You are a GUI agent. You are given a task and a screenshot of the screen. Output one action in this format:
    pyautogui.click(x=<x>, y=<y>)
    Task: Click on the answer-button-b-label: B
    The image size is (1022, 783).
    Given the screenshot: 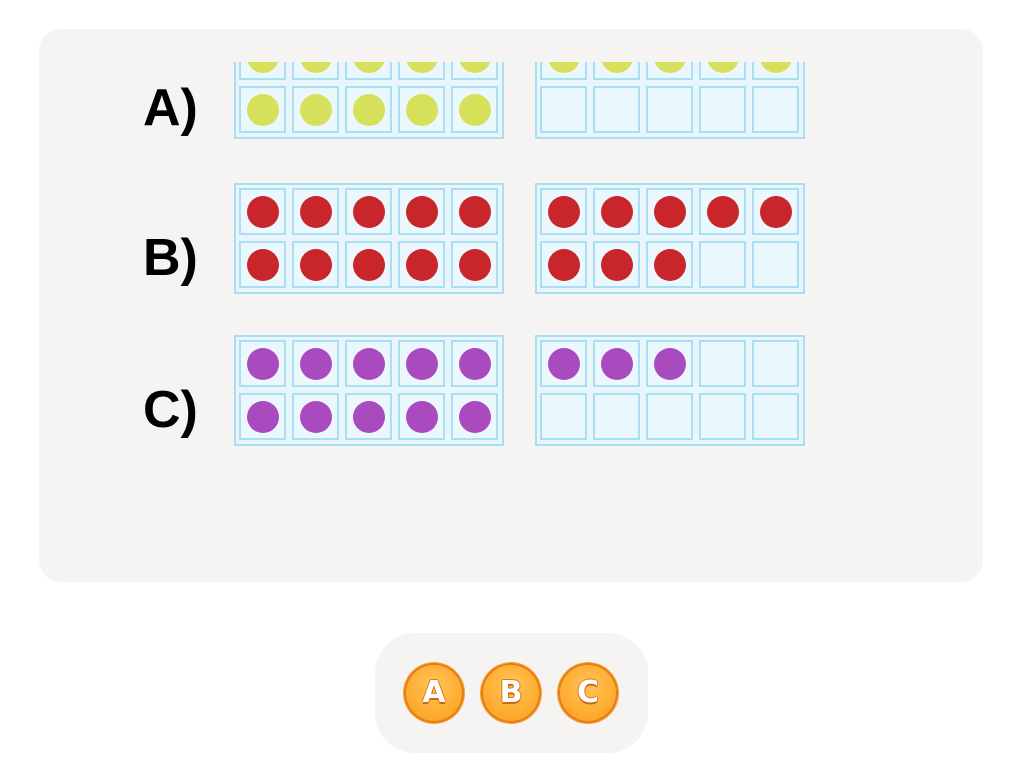 What is the action you would take?
    pyautogui.click(x=511, y=692)
    